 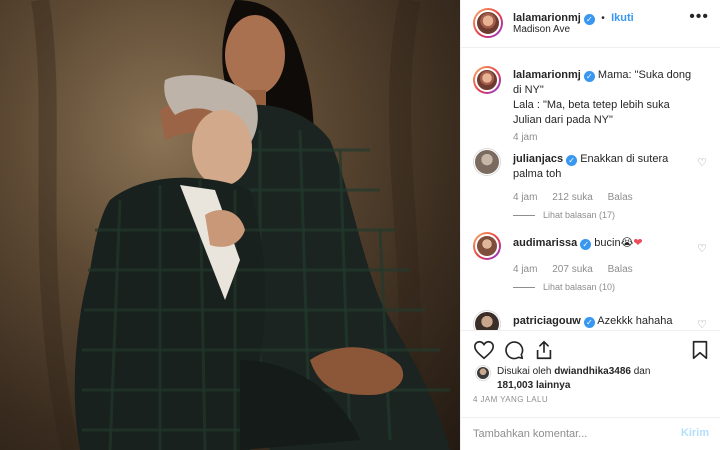 What do you see at coordinates (545, 243) in the screenshot?
I see `comment-username: audimarissa` at bounding box center [545, 243].